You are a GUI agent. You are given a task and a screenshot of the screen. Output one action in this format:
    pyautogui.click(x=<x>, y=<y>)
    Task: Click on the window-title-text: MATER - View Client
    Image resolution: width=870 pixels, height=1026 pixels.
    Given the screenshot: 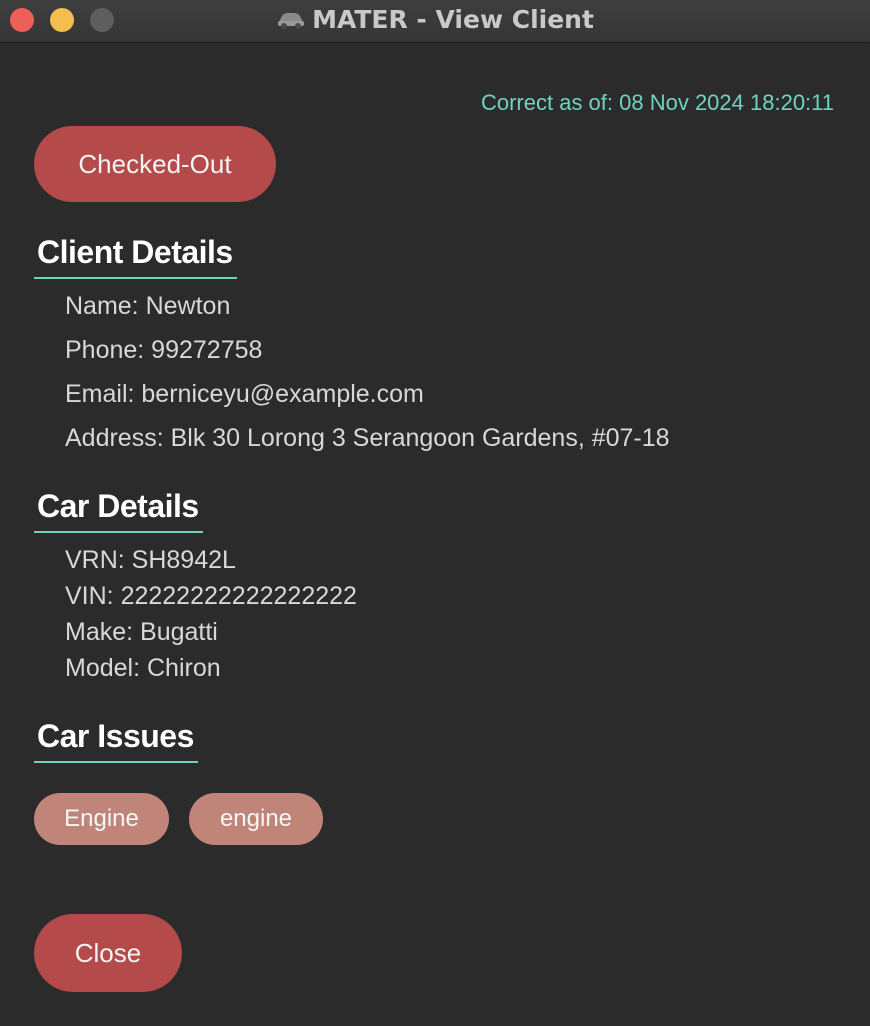 What is the action you would take?
    pyautogui.click(x=453, y=19)
    